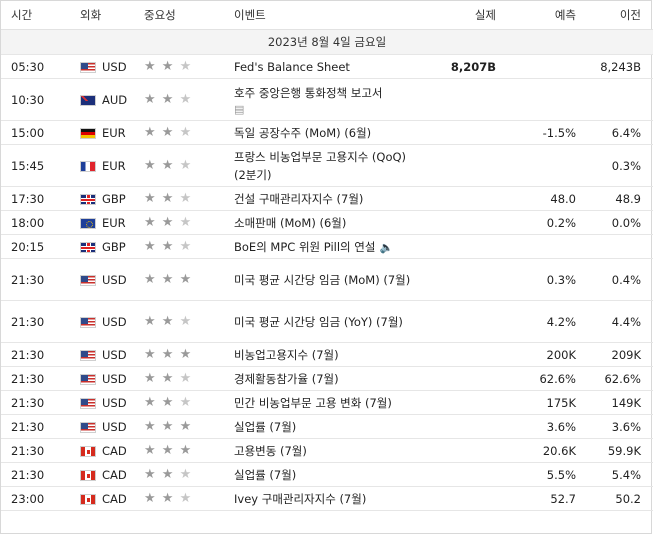 This screenshot has height=536, width=654. I want to click on table-row: 17:30 GBP ★ ★ ★ 건설 구매관리자지수 (7월) 48.0 48.9, so click(327, 198).